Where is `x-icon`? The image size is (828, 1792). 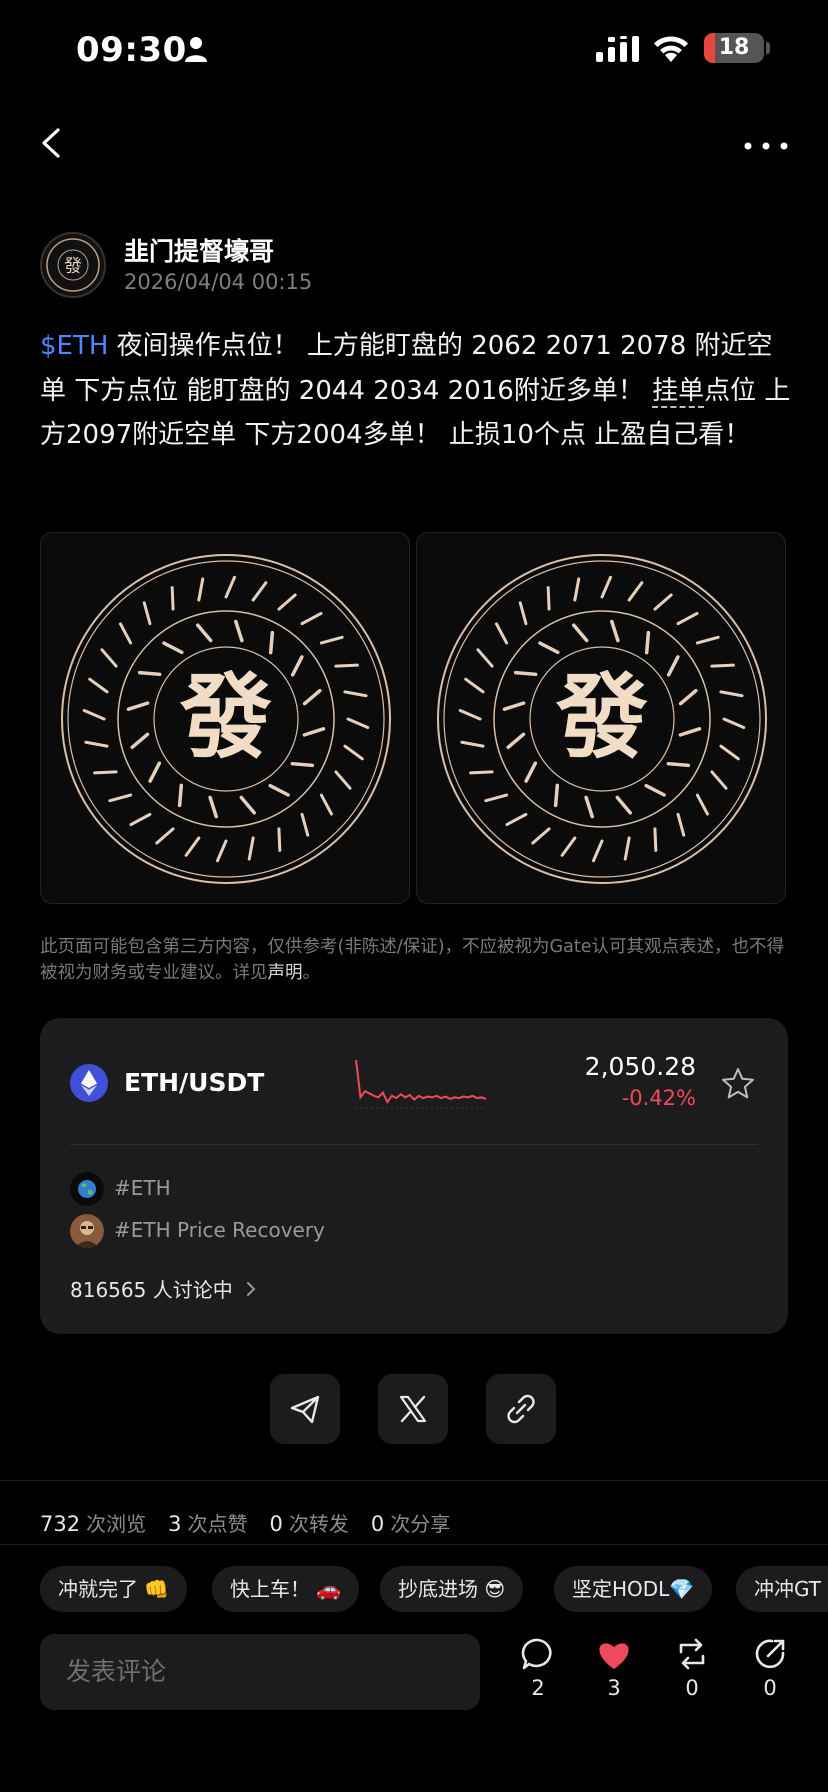
x-icon is located at coordinates (413, 1409).